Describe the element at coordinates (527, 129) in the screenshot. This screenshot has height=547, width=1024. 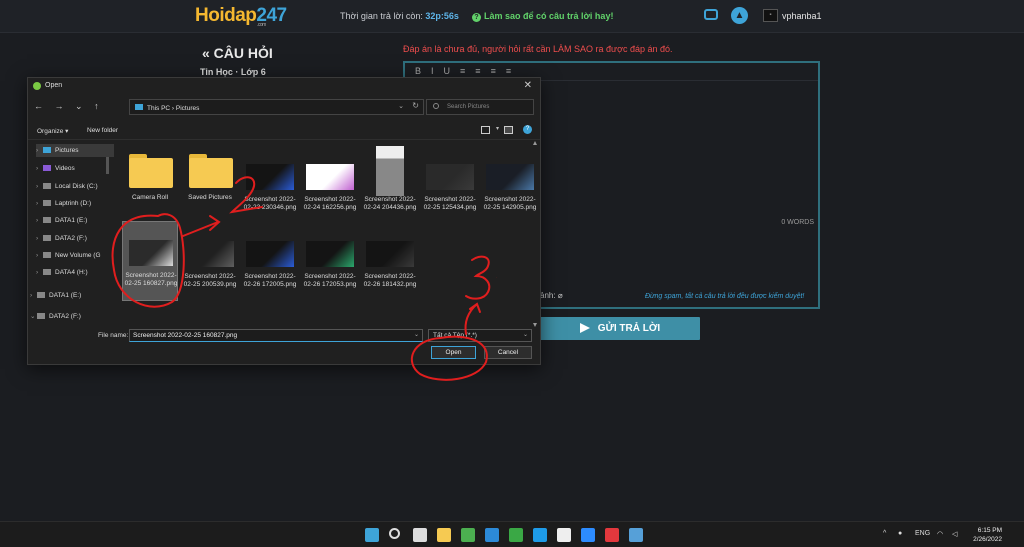
I see `help-icon: ?` at that location.